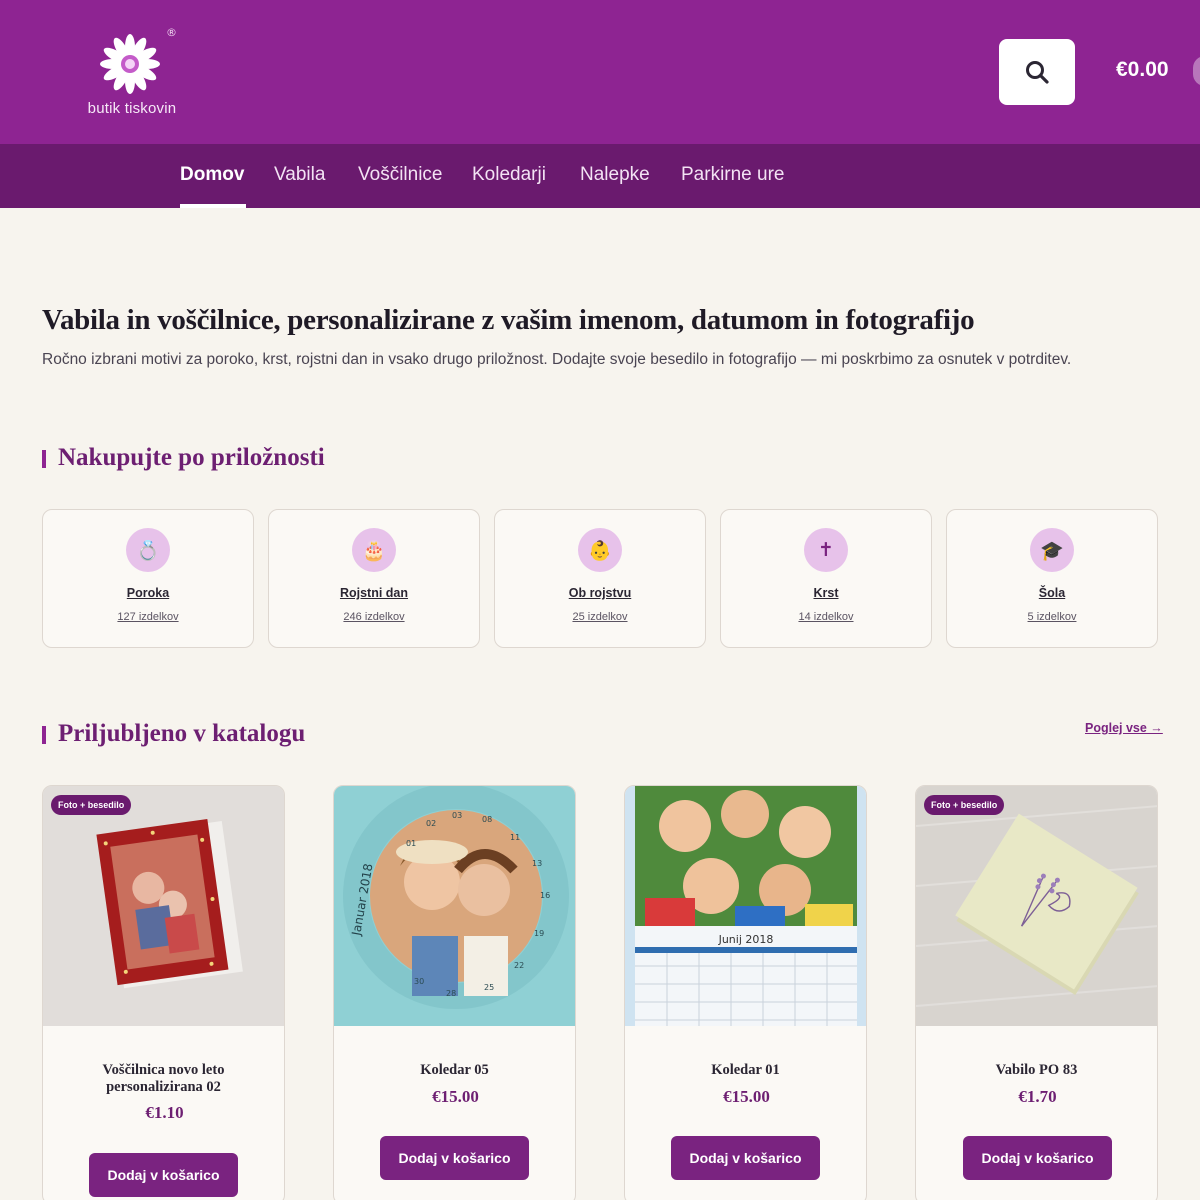 The image size is (1200, 1200). What do you see at coordinates (374, 593) in the screenshot?
I see `occasion-name: Rojstni dan` at bounding box center [374, 593].